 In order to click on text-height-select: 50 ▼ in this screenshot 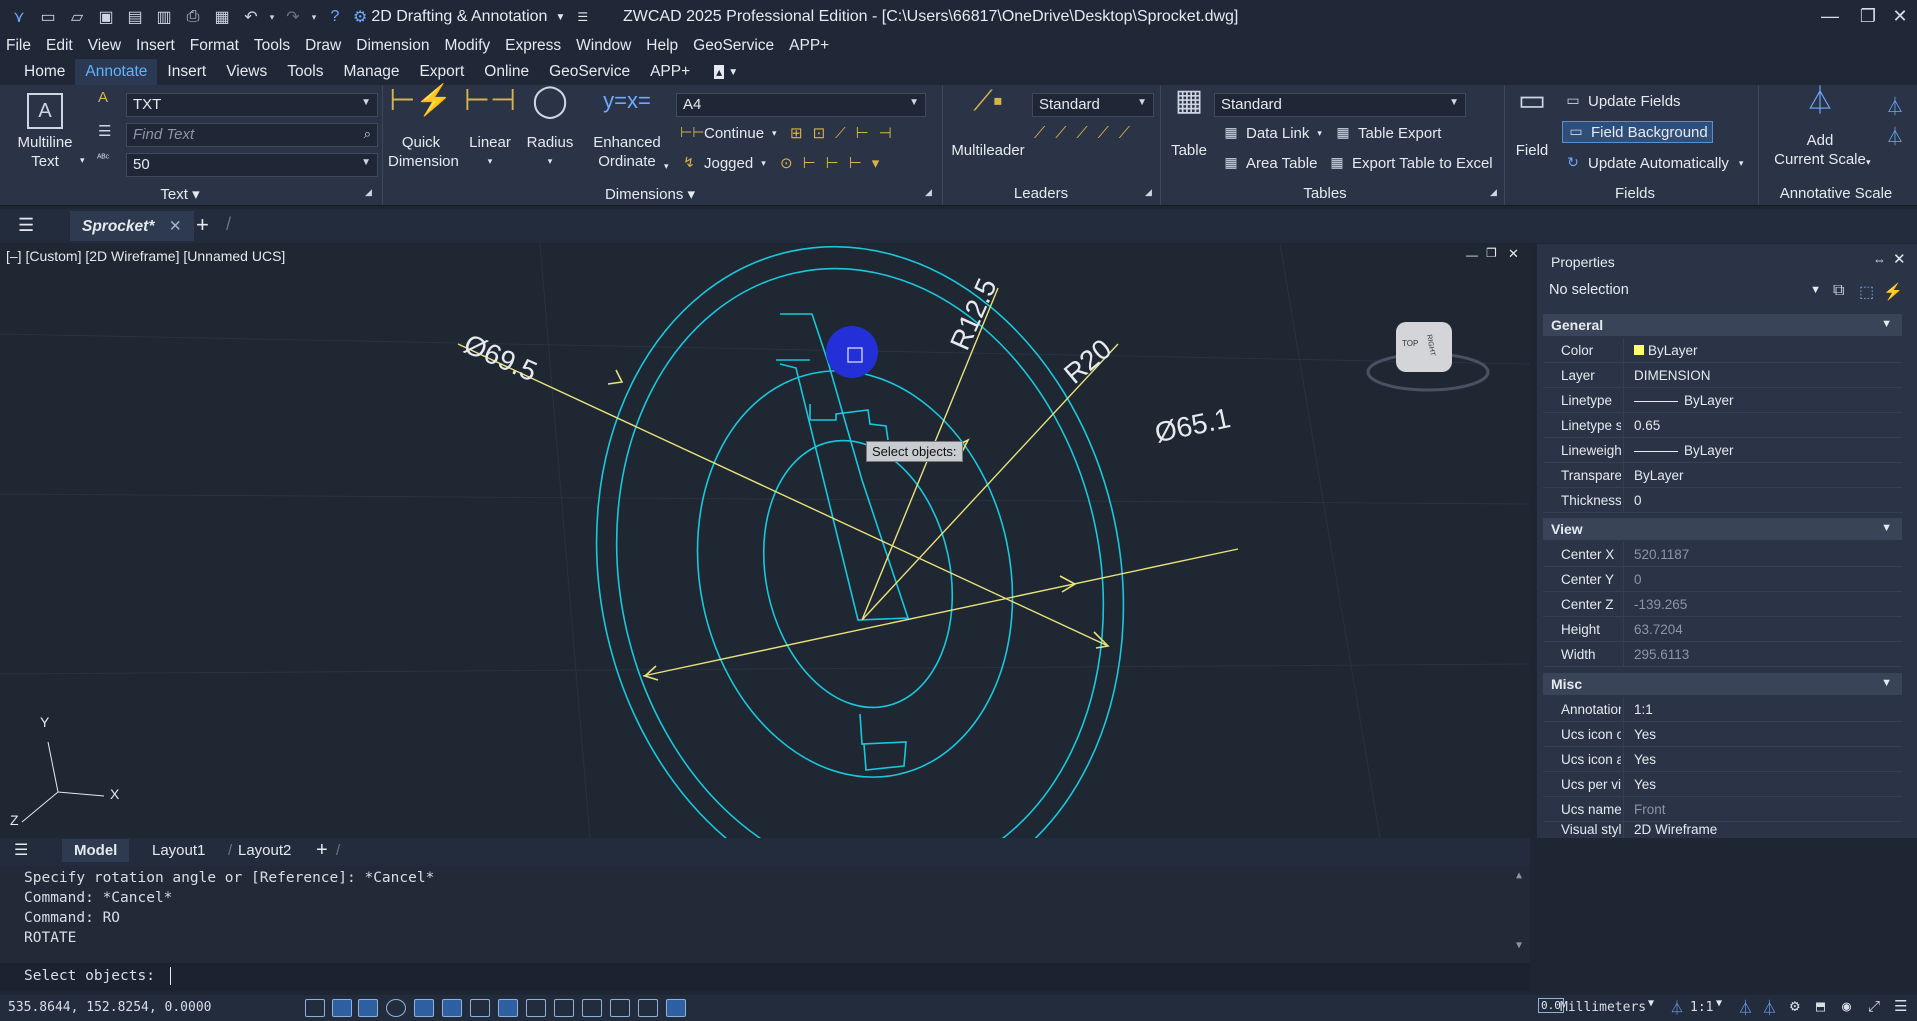, I will do `click(252, 165)`.